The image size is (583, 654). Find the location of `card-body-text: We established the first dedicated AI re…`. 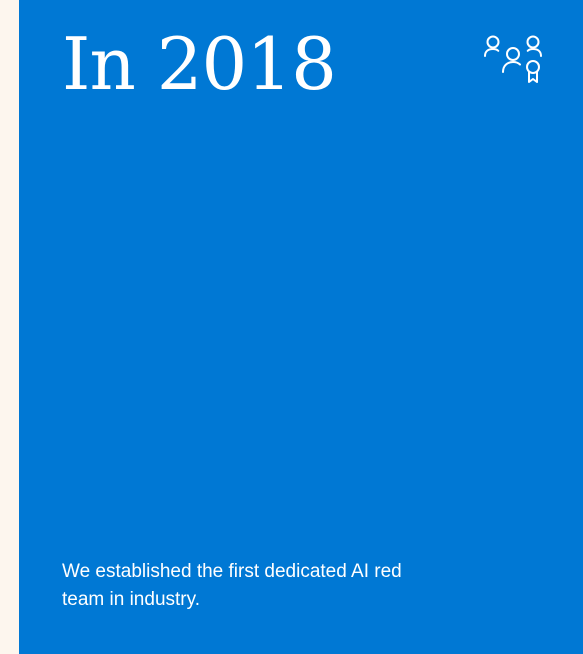

card-body-text: We established the first dedicated AI re… is located at coordinates (232, 585).